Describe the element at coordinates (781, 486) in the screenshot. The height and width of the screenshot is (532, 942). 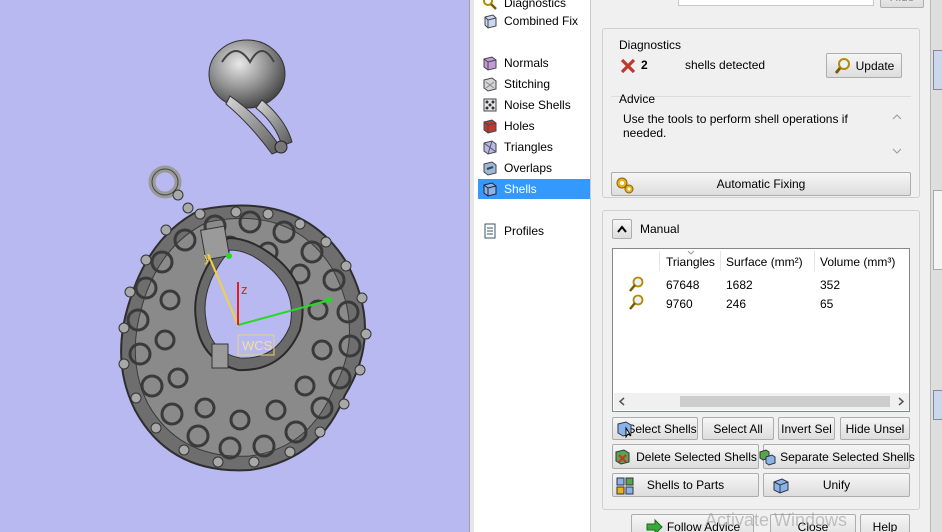
I see `unify-icon` at that location.